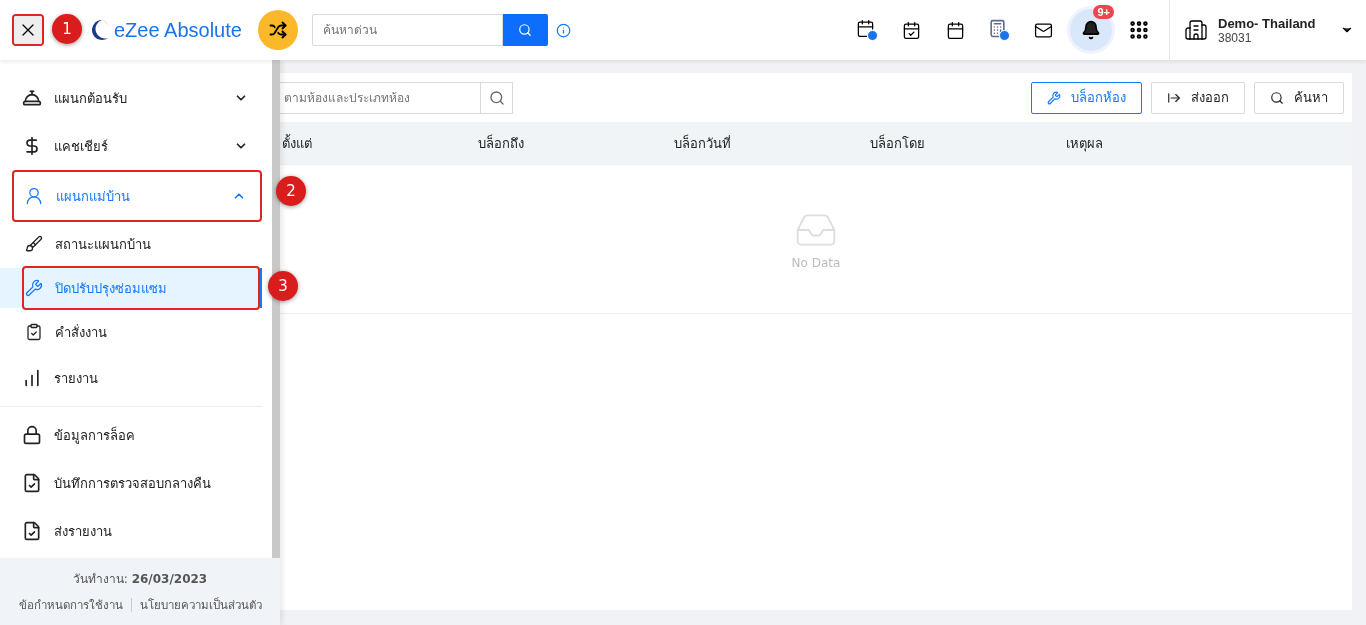  I want to click on logo-text: eZee Absolute, so click(178, 30).